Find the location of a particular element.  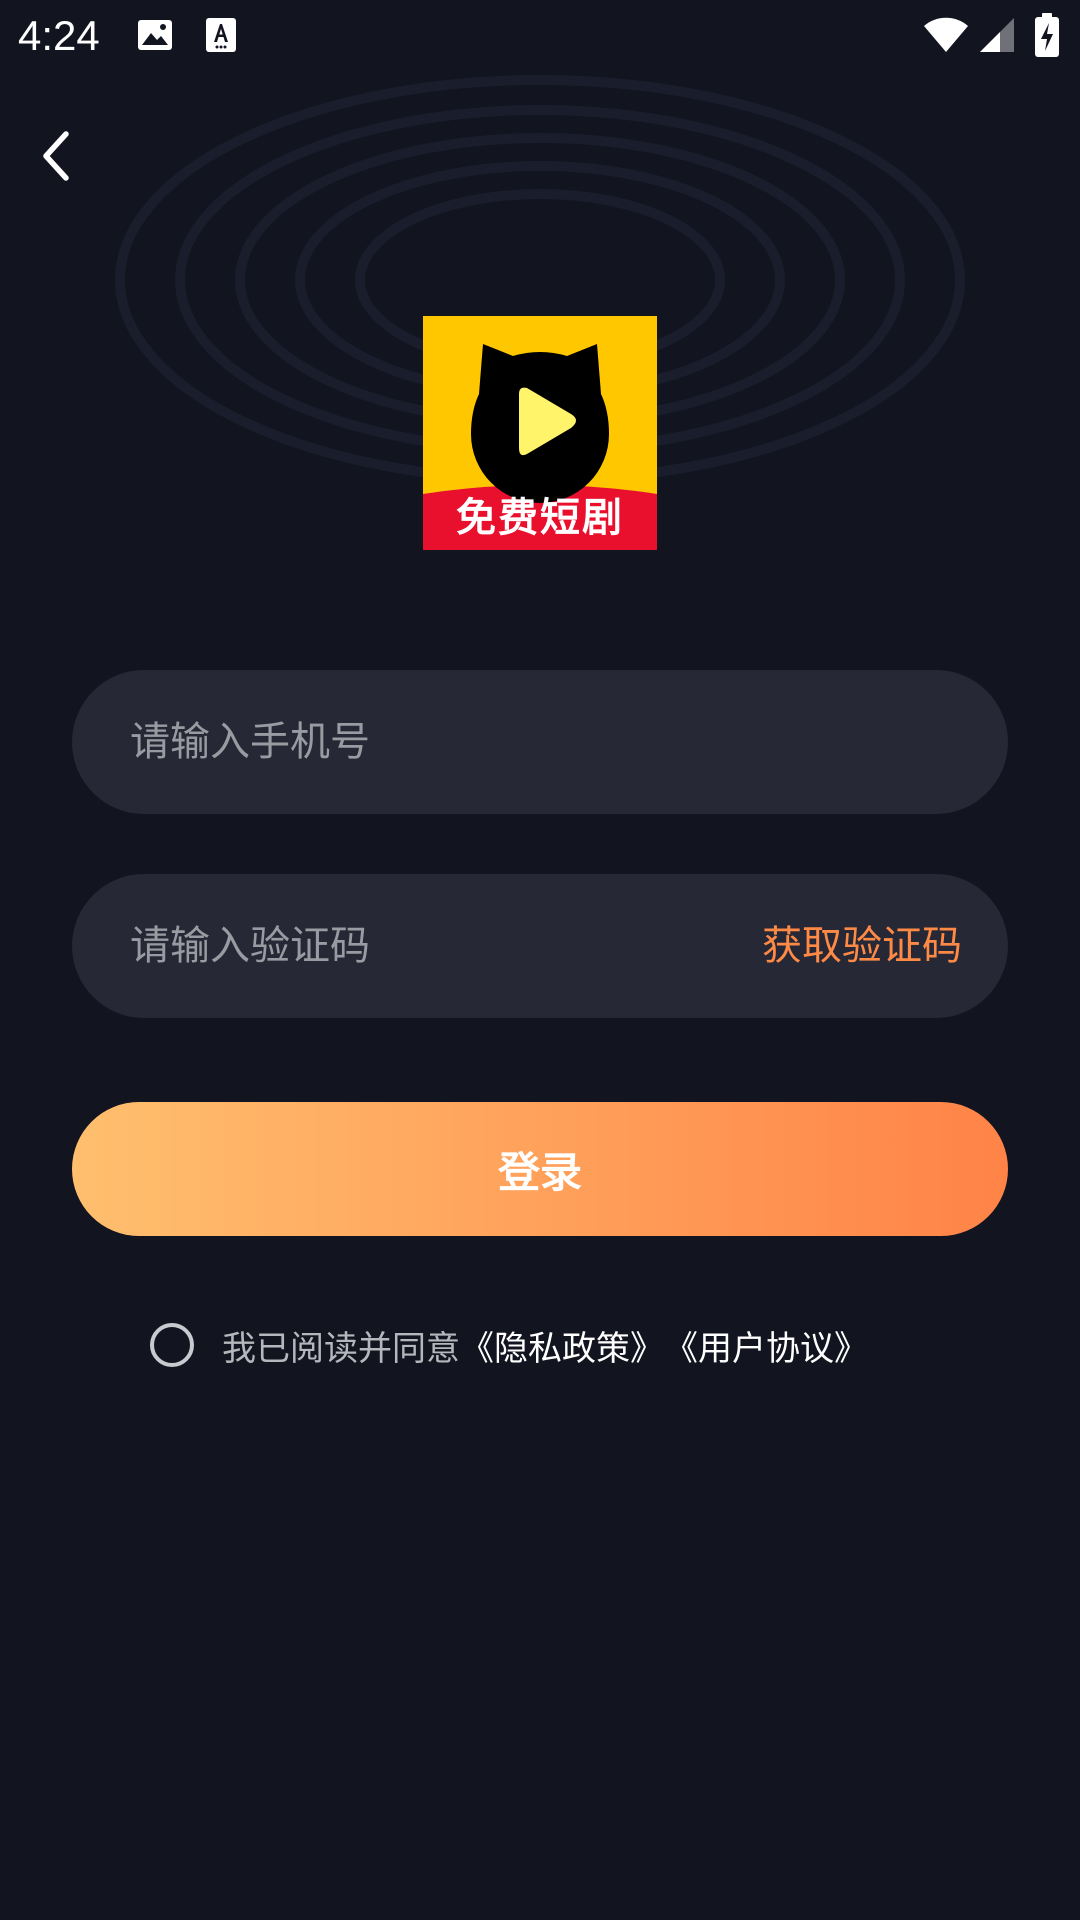

agreement-prefix: 我已阅读并同意 is located at coordinates (341, 1348).